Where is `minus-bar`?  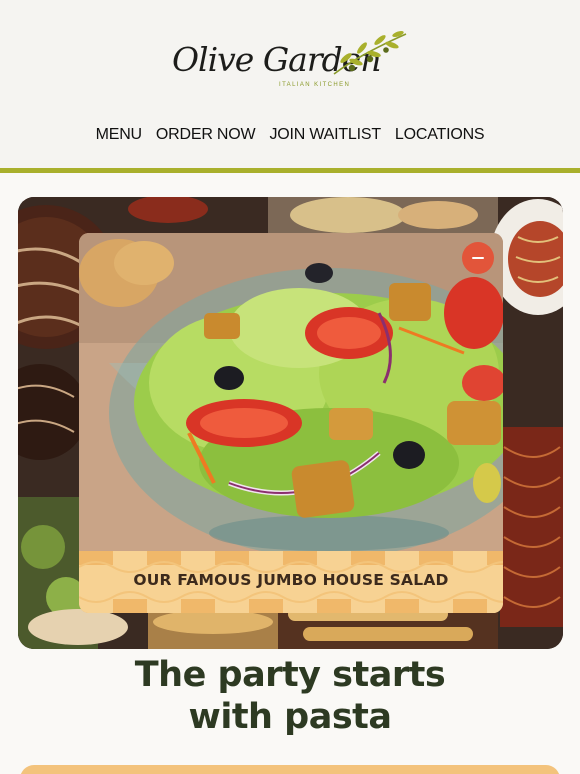
minus-bar is located at coordinates (478, 258).